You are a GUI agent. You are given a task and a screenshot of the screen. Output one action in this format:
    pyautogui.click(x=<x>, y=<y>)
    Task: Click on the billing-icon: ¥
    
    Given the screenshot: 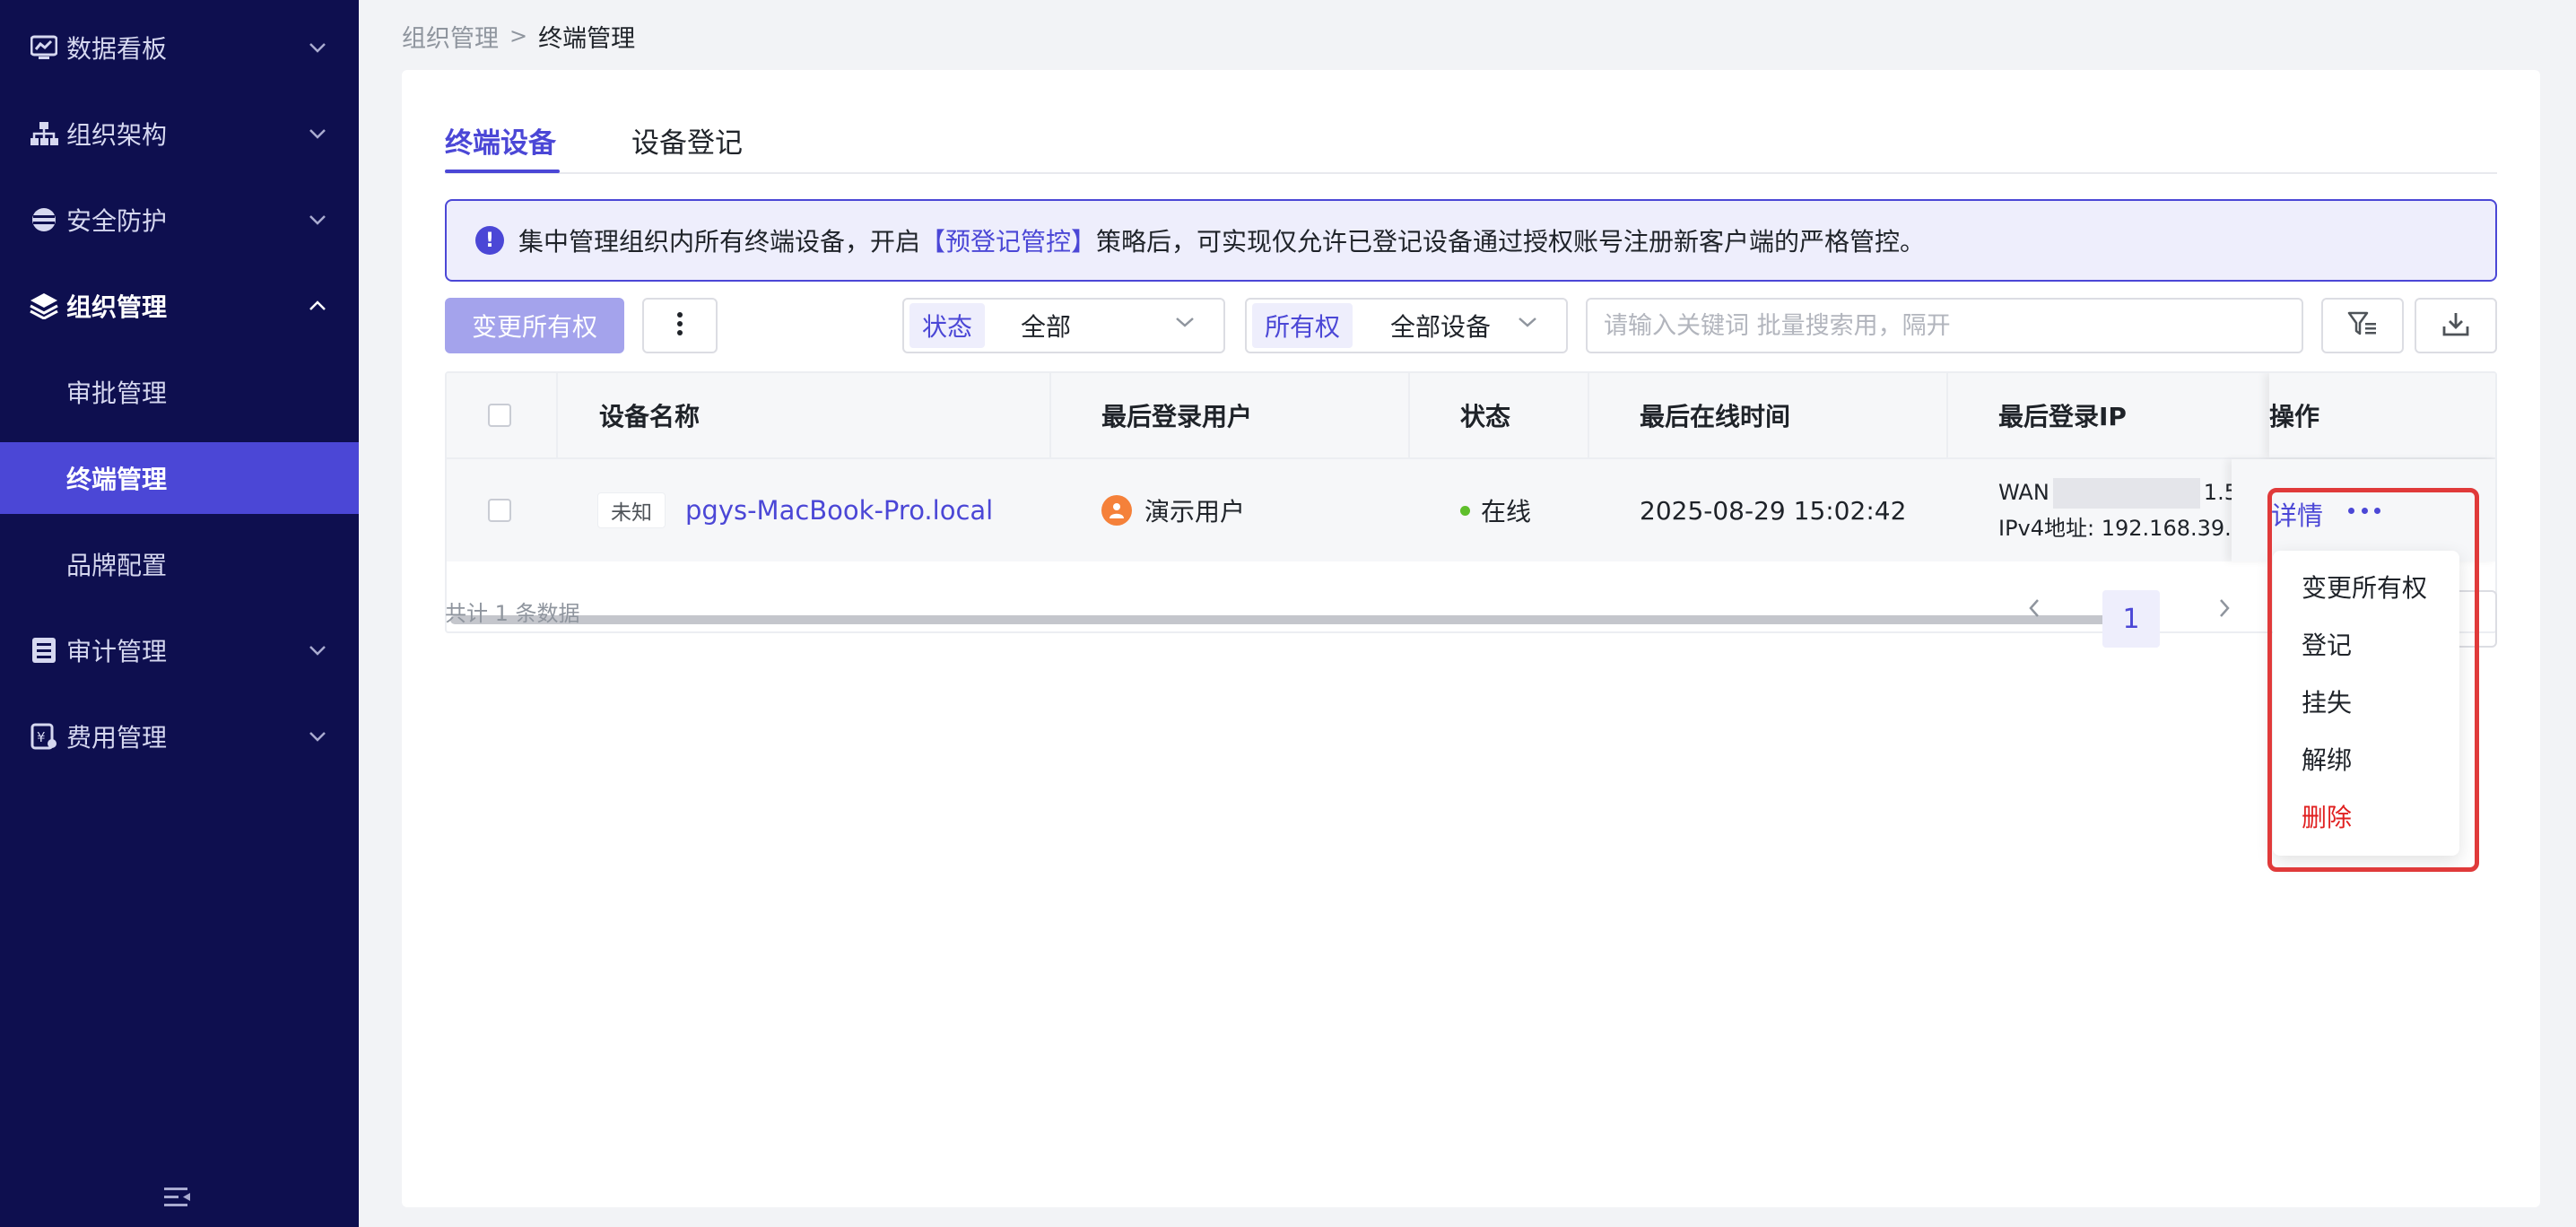 What is the action you would take?
    pyautogui.click(x=44, y=736)
    